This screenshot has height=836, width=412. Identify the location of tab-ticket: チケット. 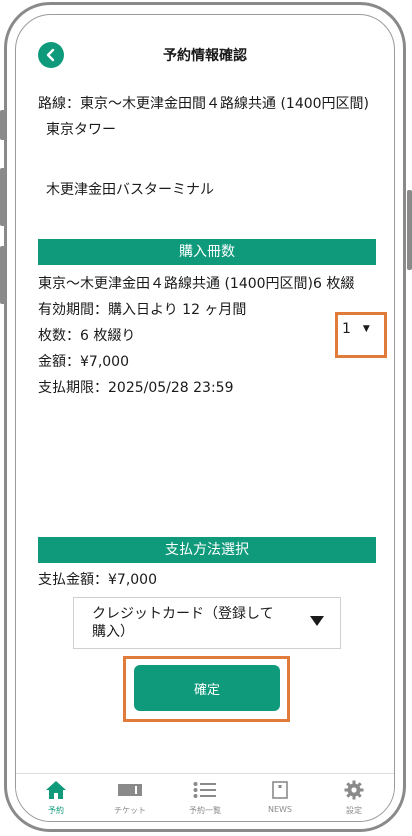
(130, 797).